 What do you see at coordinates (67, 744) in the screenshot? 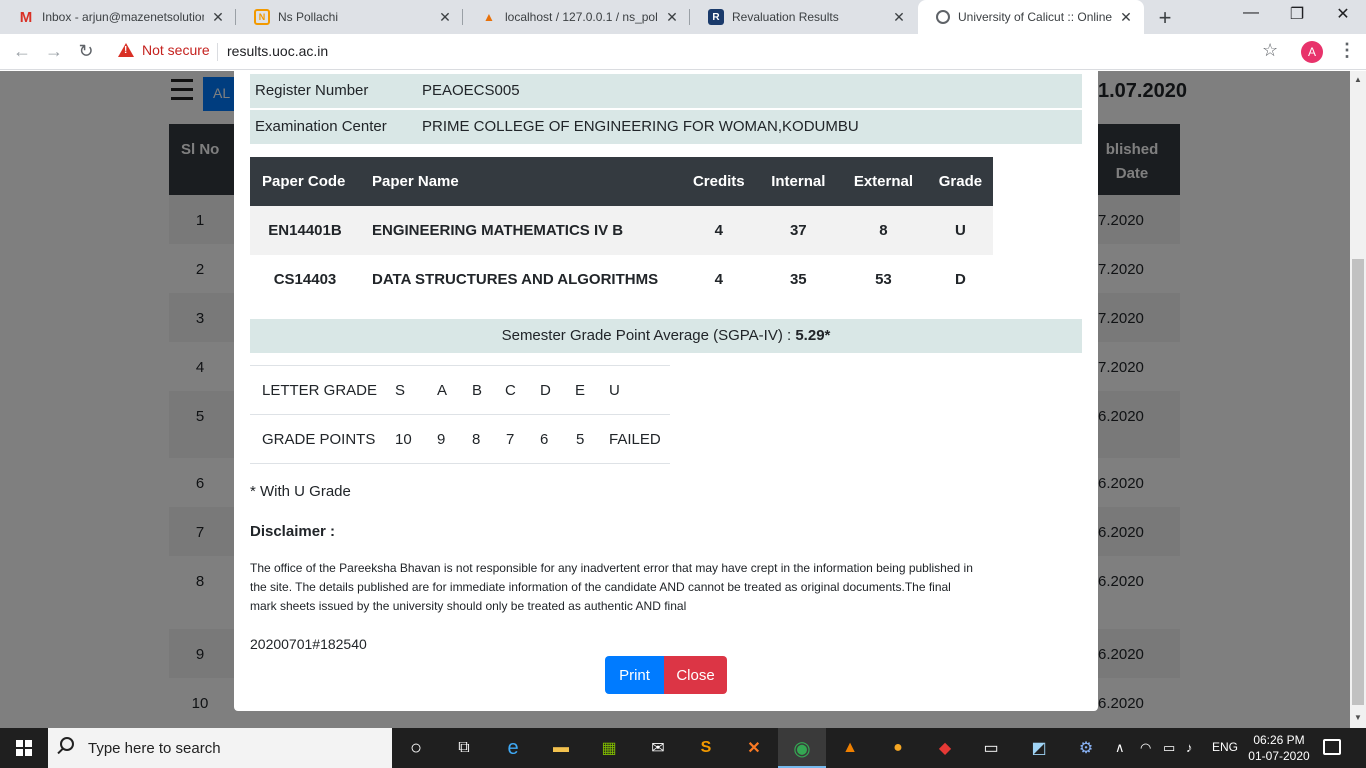
I see `search-icon` at bounding box center [67, 744].